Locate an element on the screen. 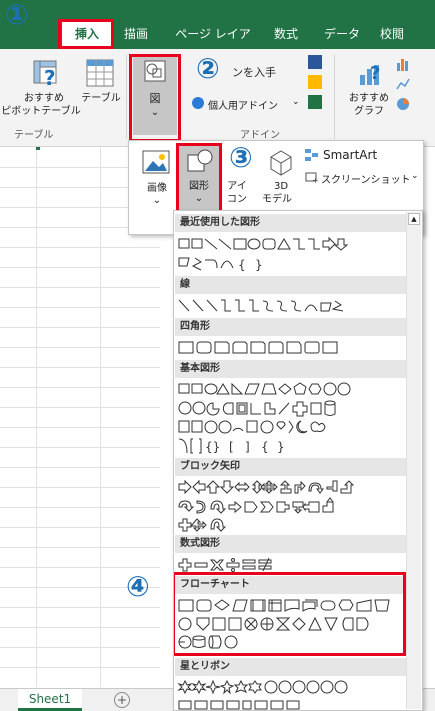 Image resolution: width=435 pixels, height=711 pixels. 3d-models-label-1: 3D is located at coordinates (281, 186).